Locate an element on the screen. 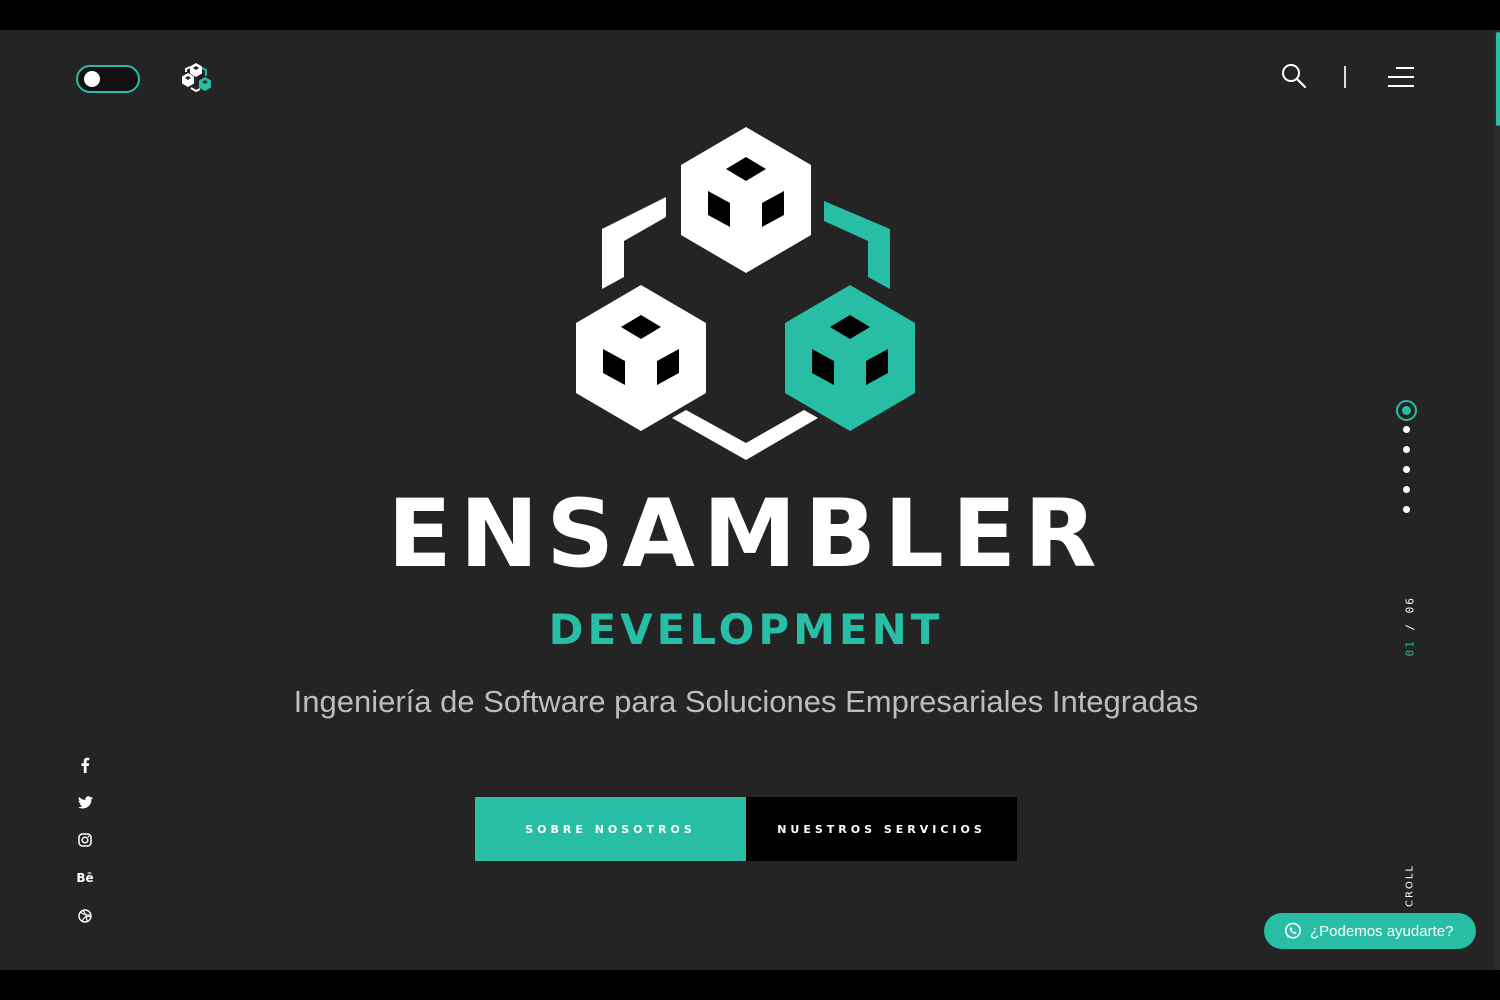 The width and height of the screenshot is (1500, 1000). whatsapp-chat-button: ¿Podemos ayudarte? is located at coordinates (1370, 931).